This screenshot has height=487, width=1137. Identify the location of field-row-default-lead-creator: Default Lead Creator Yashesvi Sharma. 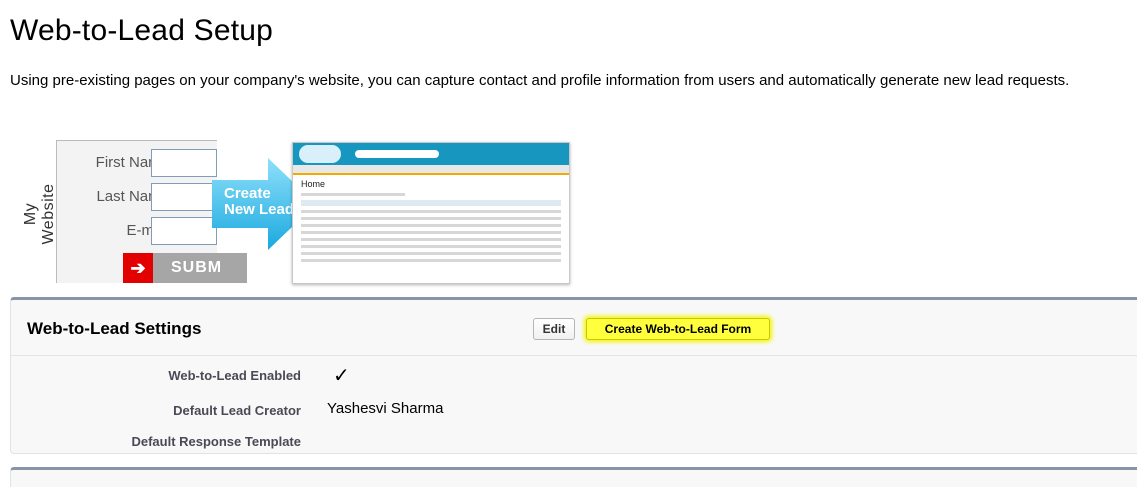
(511, 411).